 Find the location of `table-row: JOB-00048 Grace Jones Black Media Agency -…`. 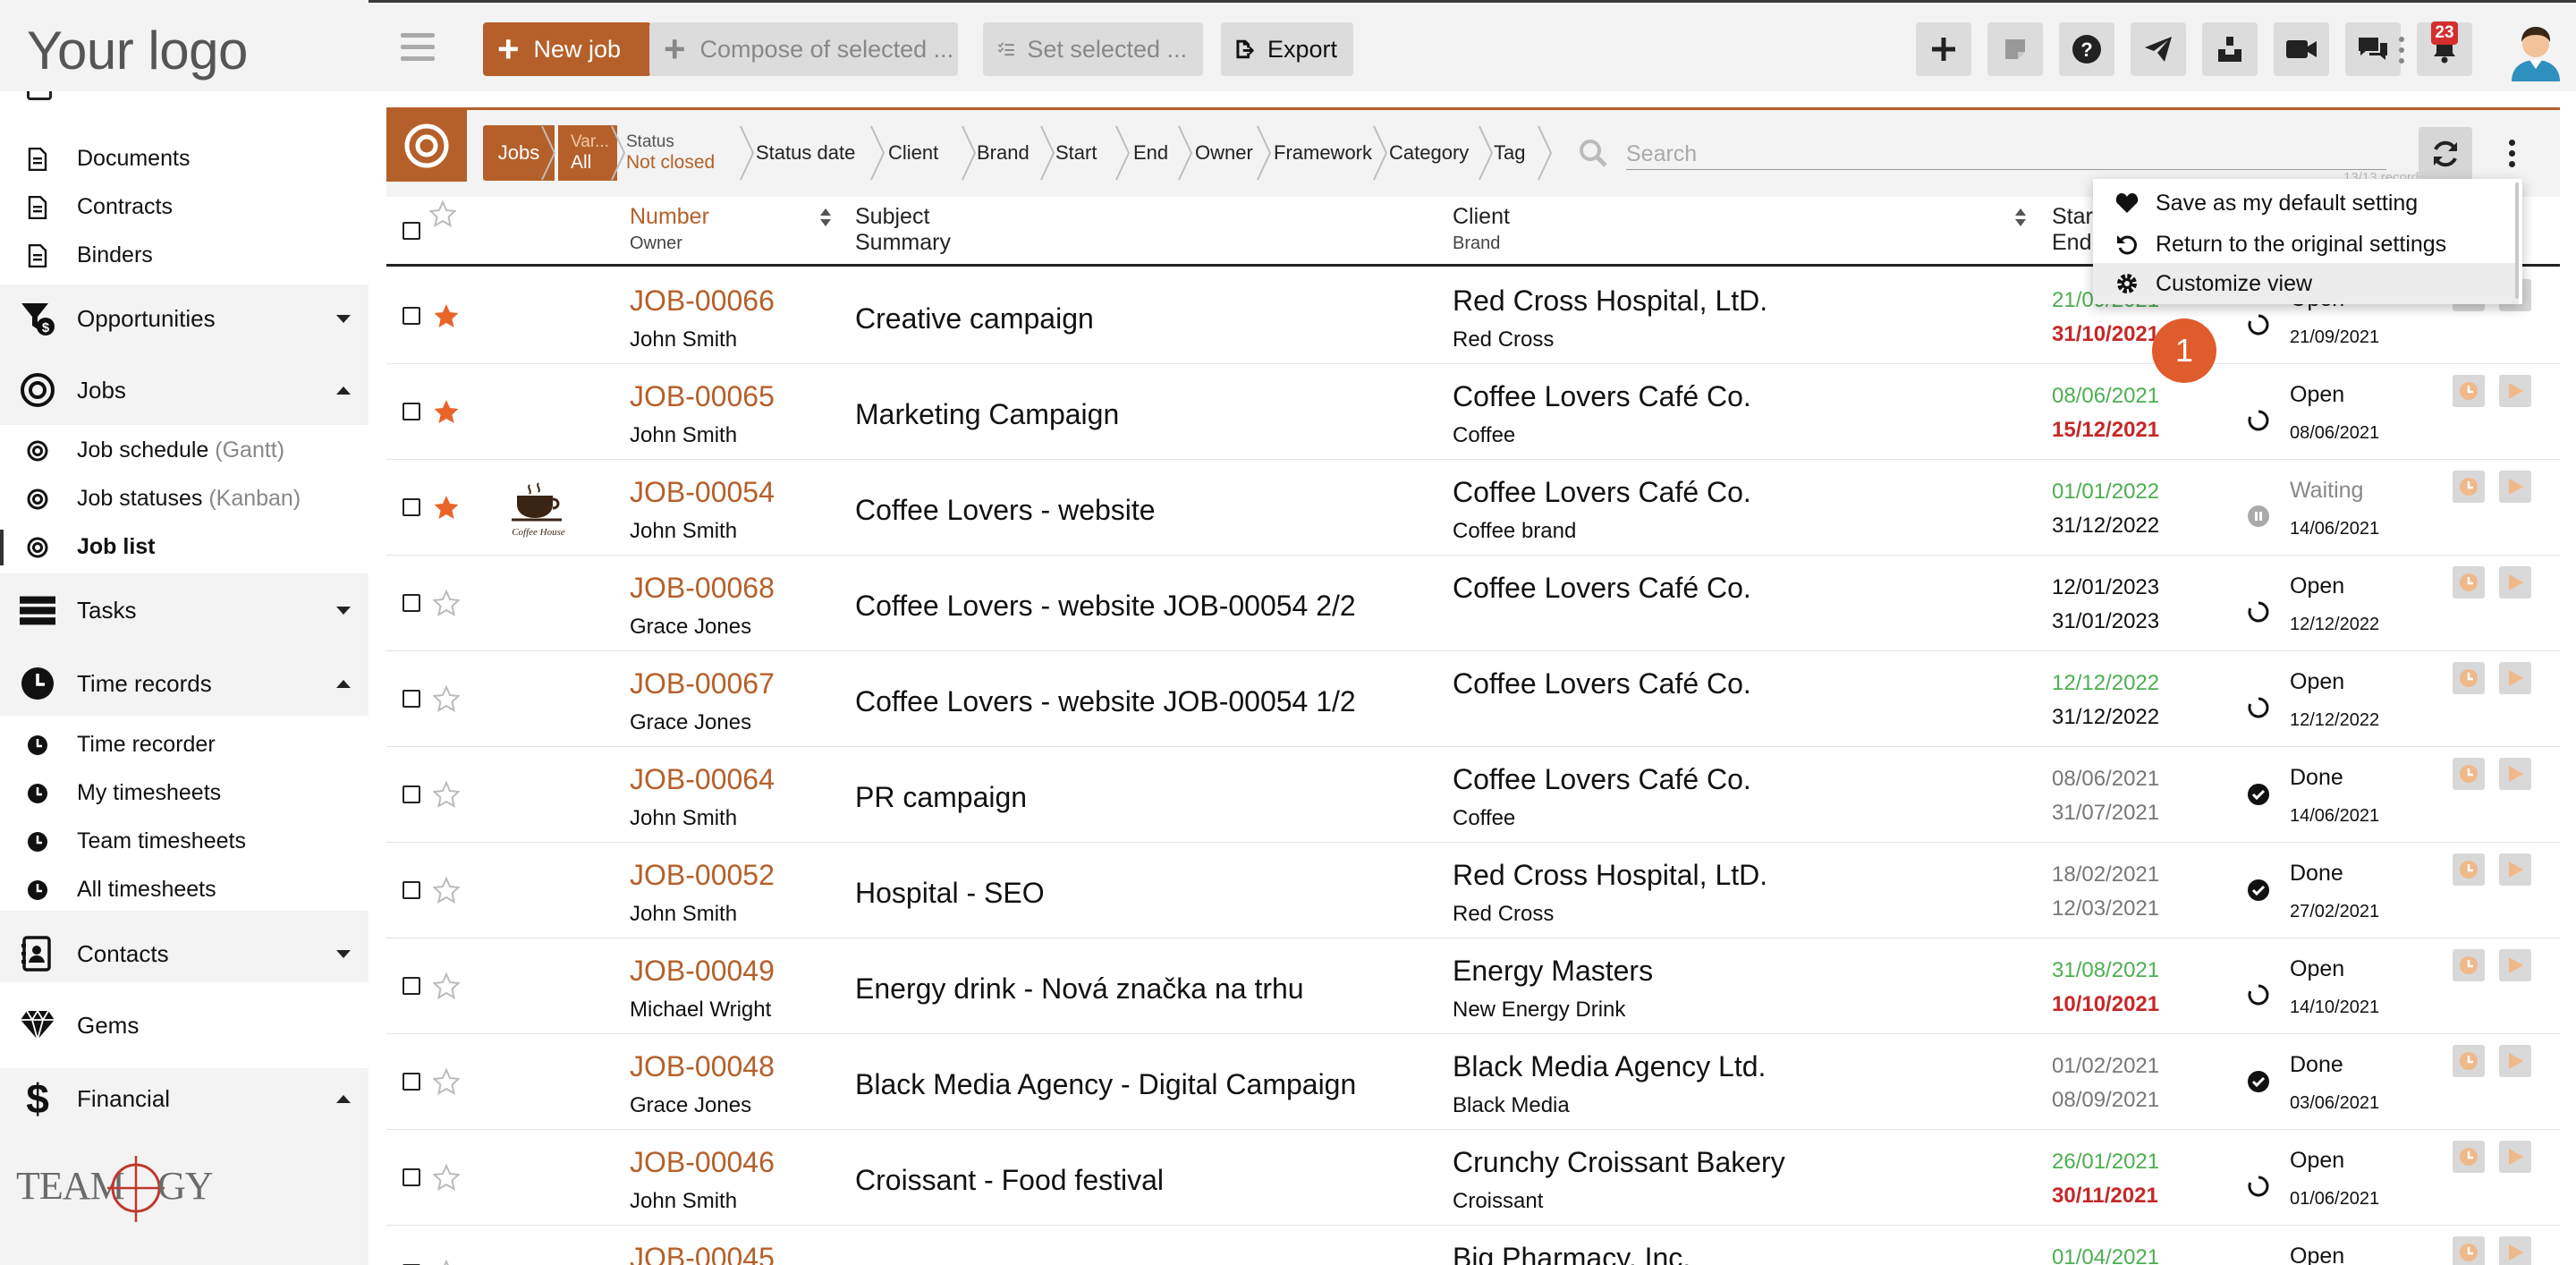

table-row: JOB-00048 Grace Jones Black Media Agency -… is located at coordinates (1473, 1082).